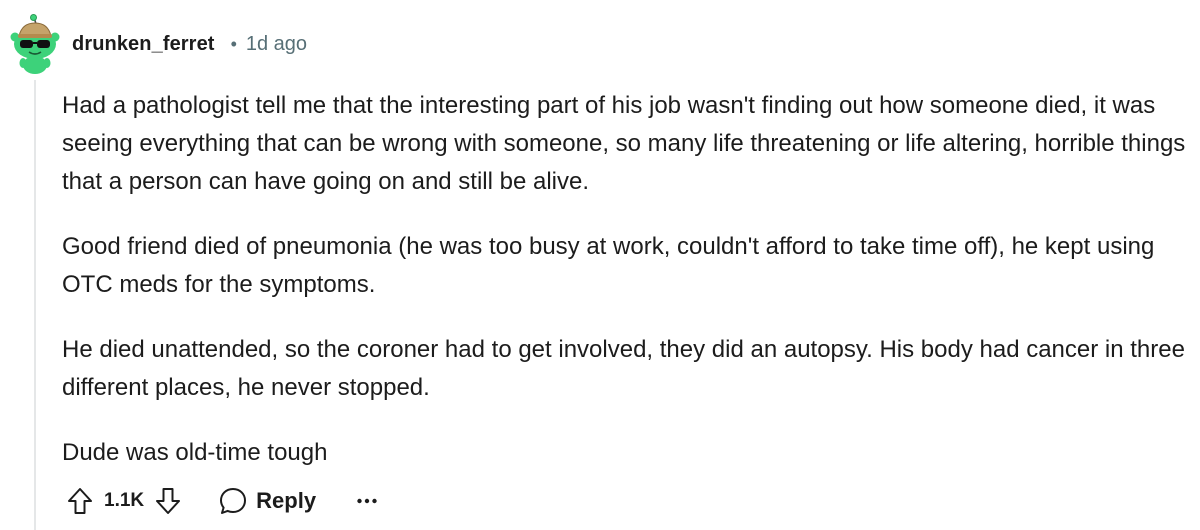  I want to click on comment-timestamp: 1d ago, so click(276, 44).